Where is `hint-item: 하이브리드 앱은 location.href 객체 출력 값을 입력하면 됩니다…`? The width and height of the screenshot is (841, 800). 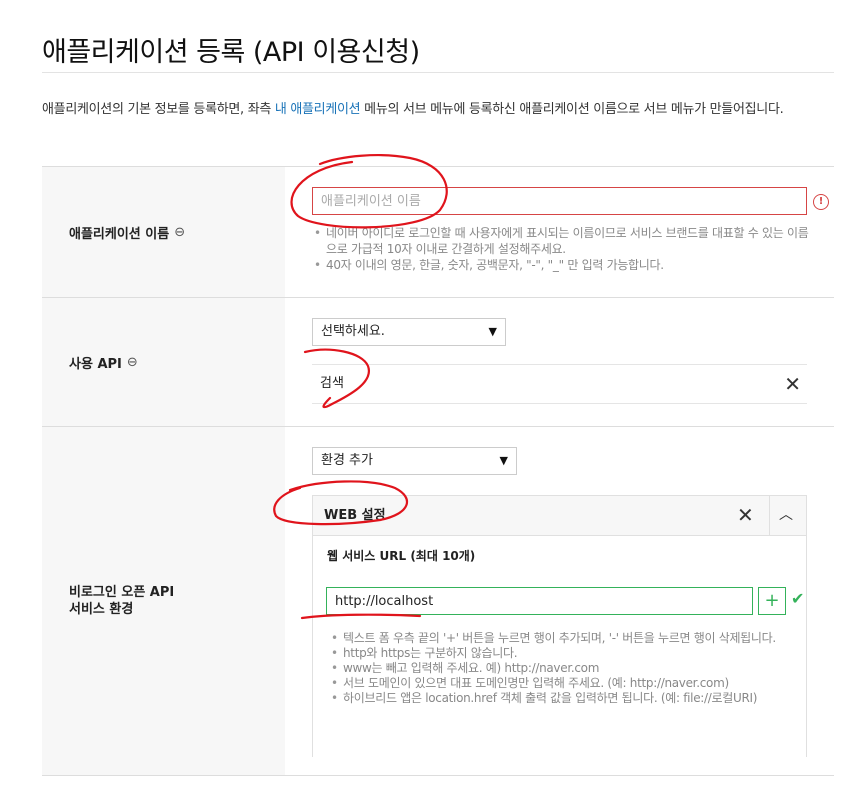
hint-item: 하이브리드 앱은 location.href 객체 출력 값을 입력하면 됩니다… is located at coordinates (564, 698).